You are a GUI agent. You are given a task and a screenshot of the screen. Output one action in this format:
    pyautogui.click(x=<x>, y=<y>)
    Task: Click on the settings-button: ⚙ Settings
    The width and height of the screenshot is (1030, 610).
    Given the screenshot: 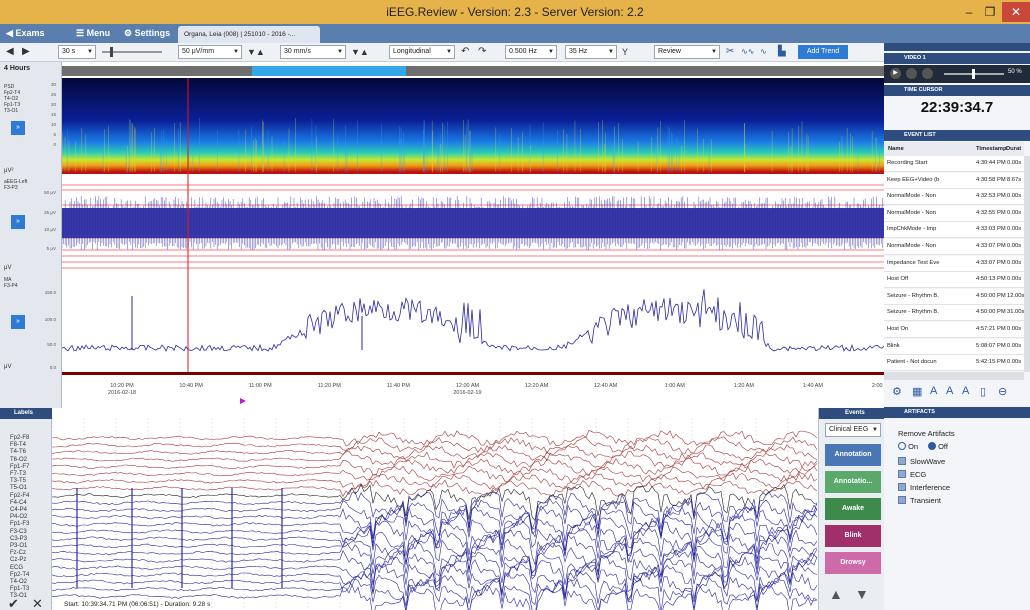 What is the action you would take?
    pyautogui.click(x=147, y=33)
    